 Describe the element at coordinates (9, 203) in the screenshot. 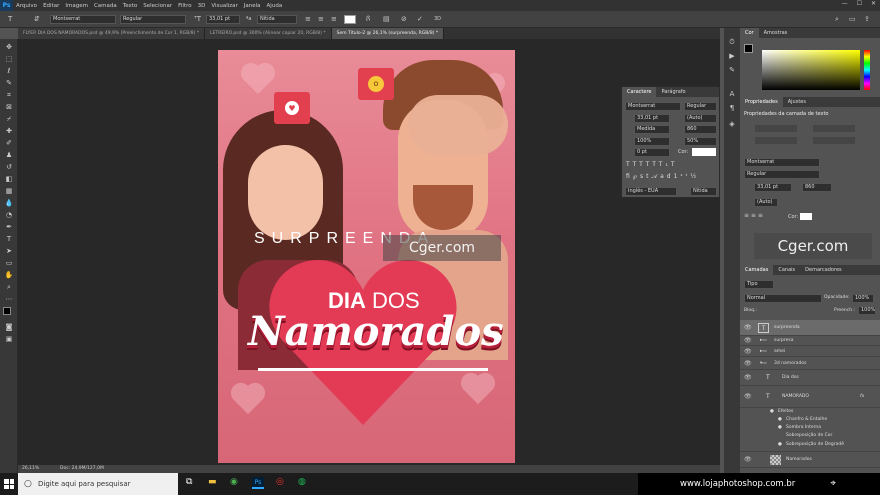

I see `blur-tool-icon: 💧` at that location.